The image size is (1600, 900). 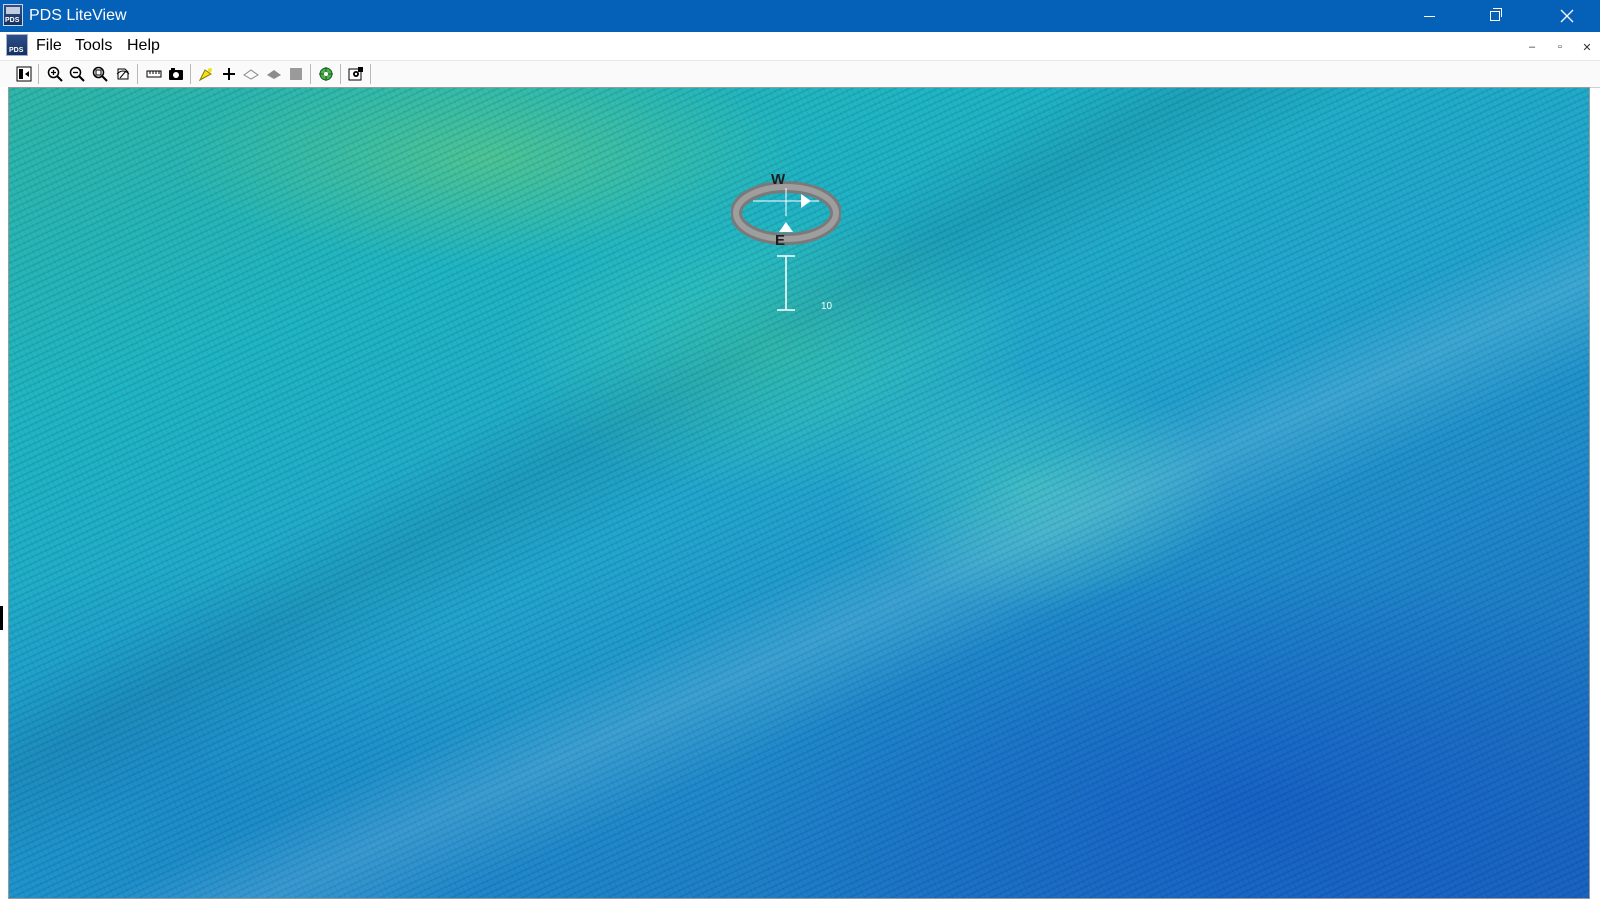 I want to click on zoom-window-icon, so click(x=100, y=74).